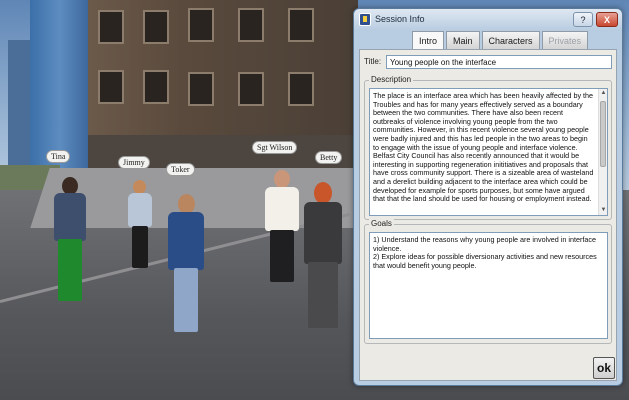 The width and height of the screenshot is (629, 400). I want to click on nametag-toker: Toker, so click(180, 169).